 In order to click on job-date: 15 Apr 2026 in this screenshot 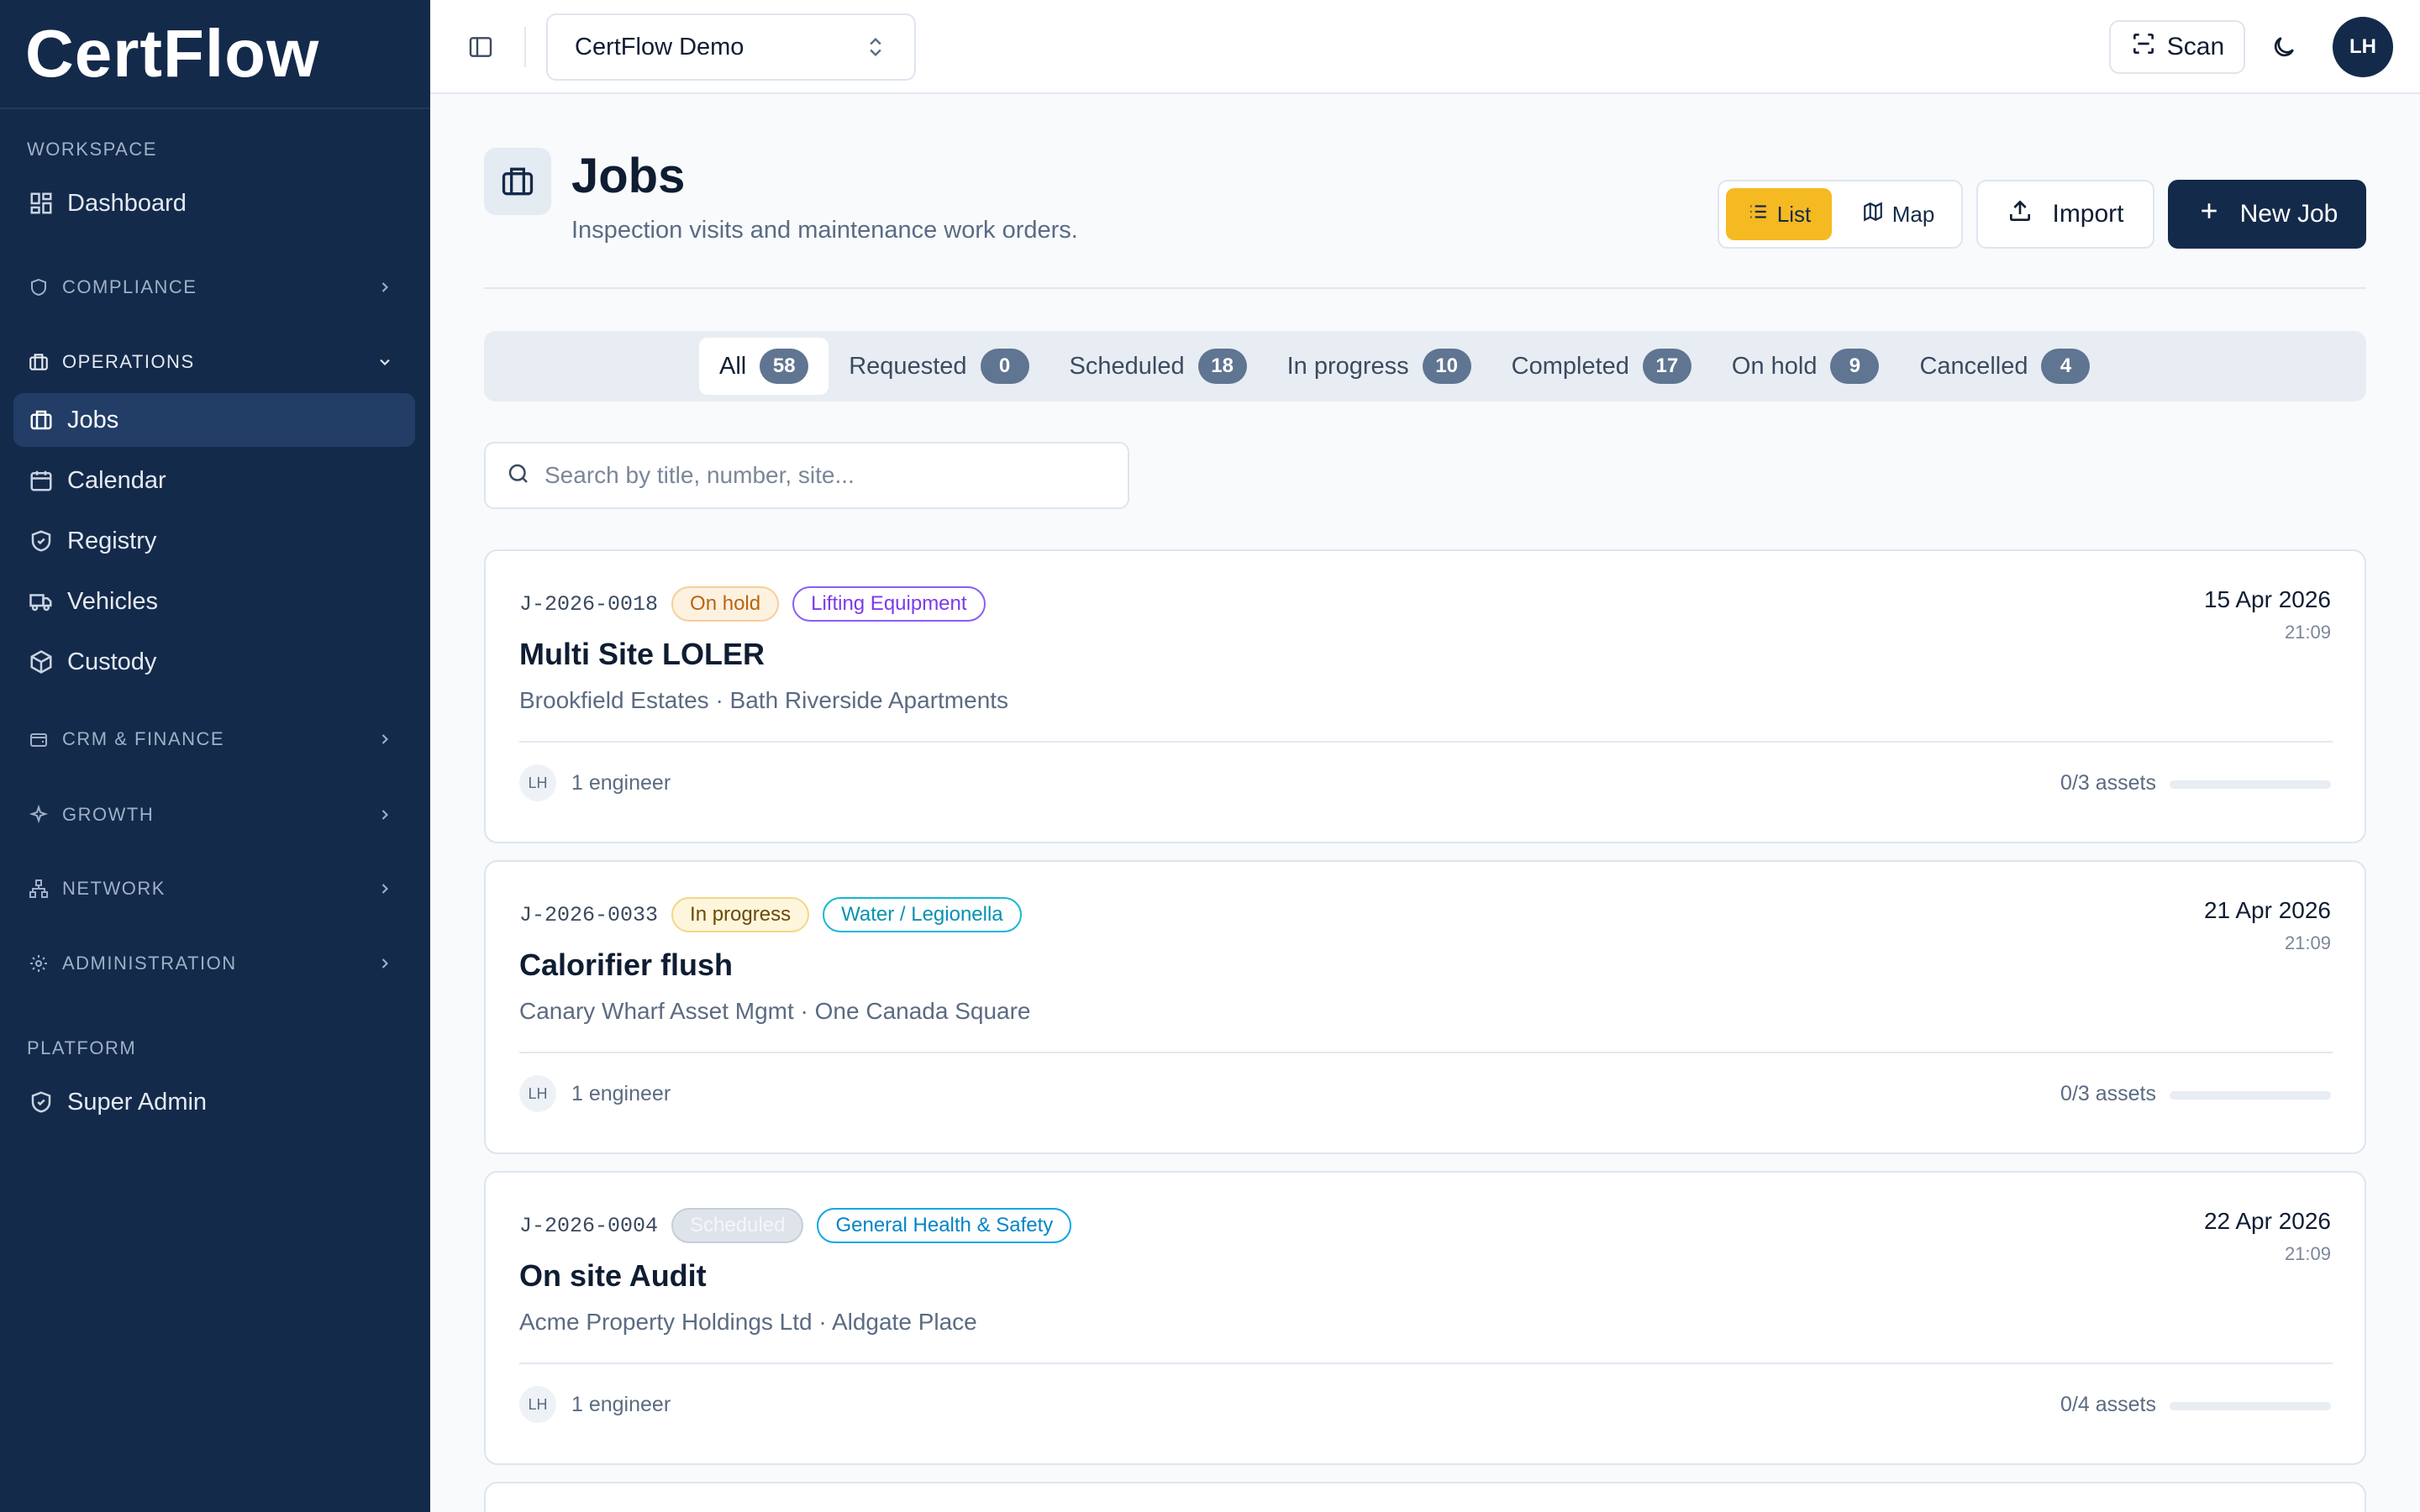, I will do `click(2267, 599)`.